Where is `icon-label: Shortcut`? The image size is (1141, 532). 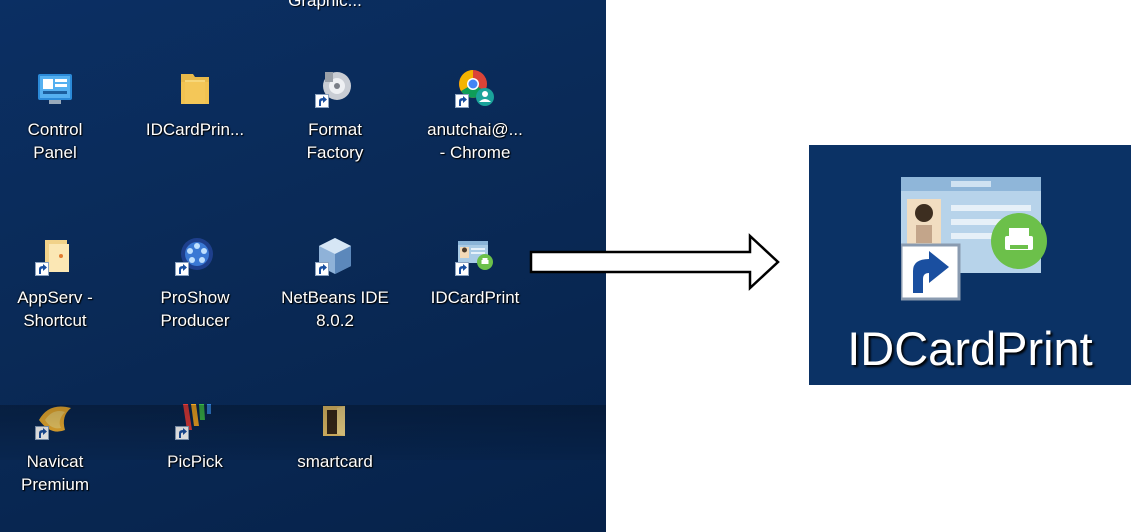 icon-label: Shortcut is located at coordinates (55, 320).